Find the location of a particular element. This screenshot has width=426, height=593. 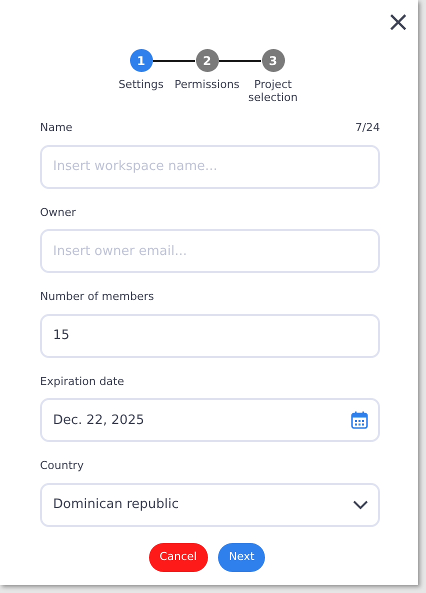

close-button: × is located at coordinates (398, 22).